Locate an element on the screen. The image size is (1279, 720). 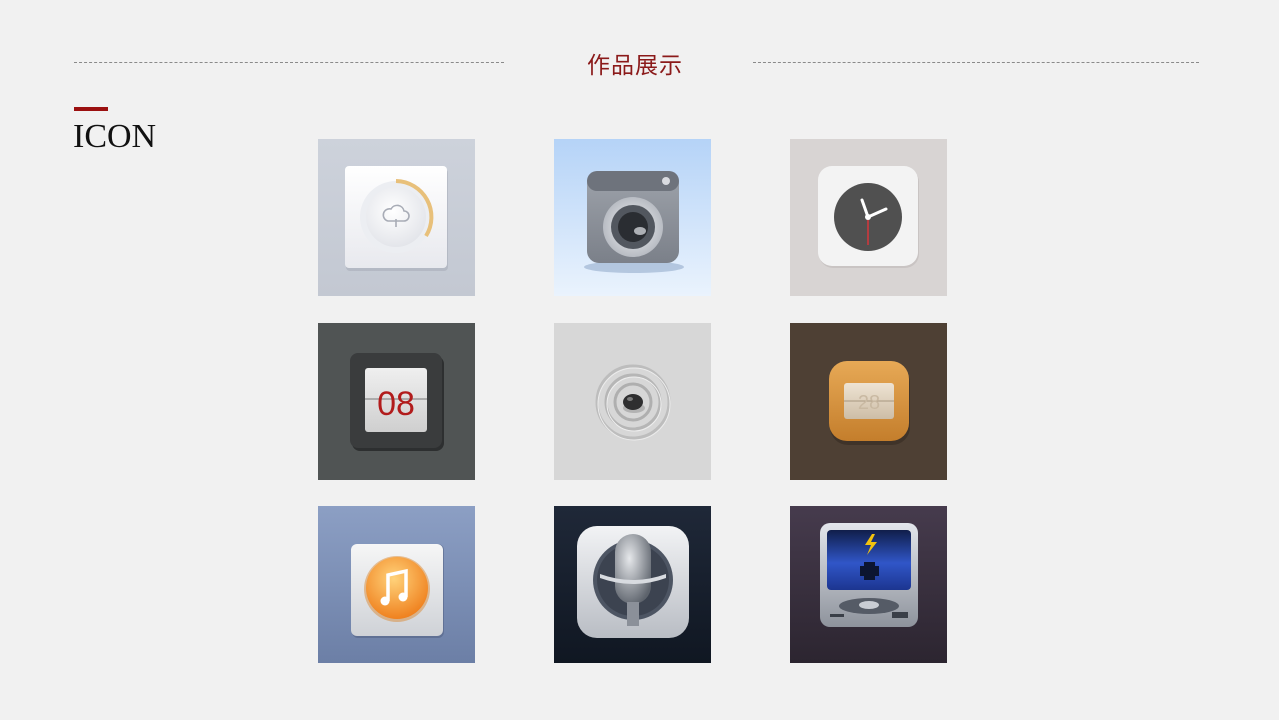
icon-tile-clock is located at coordinates (868, 217).